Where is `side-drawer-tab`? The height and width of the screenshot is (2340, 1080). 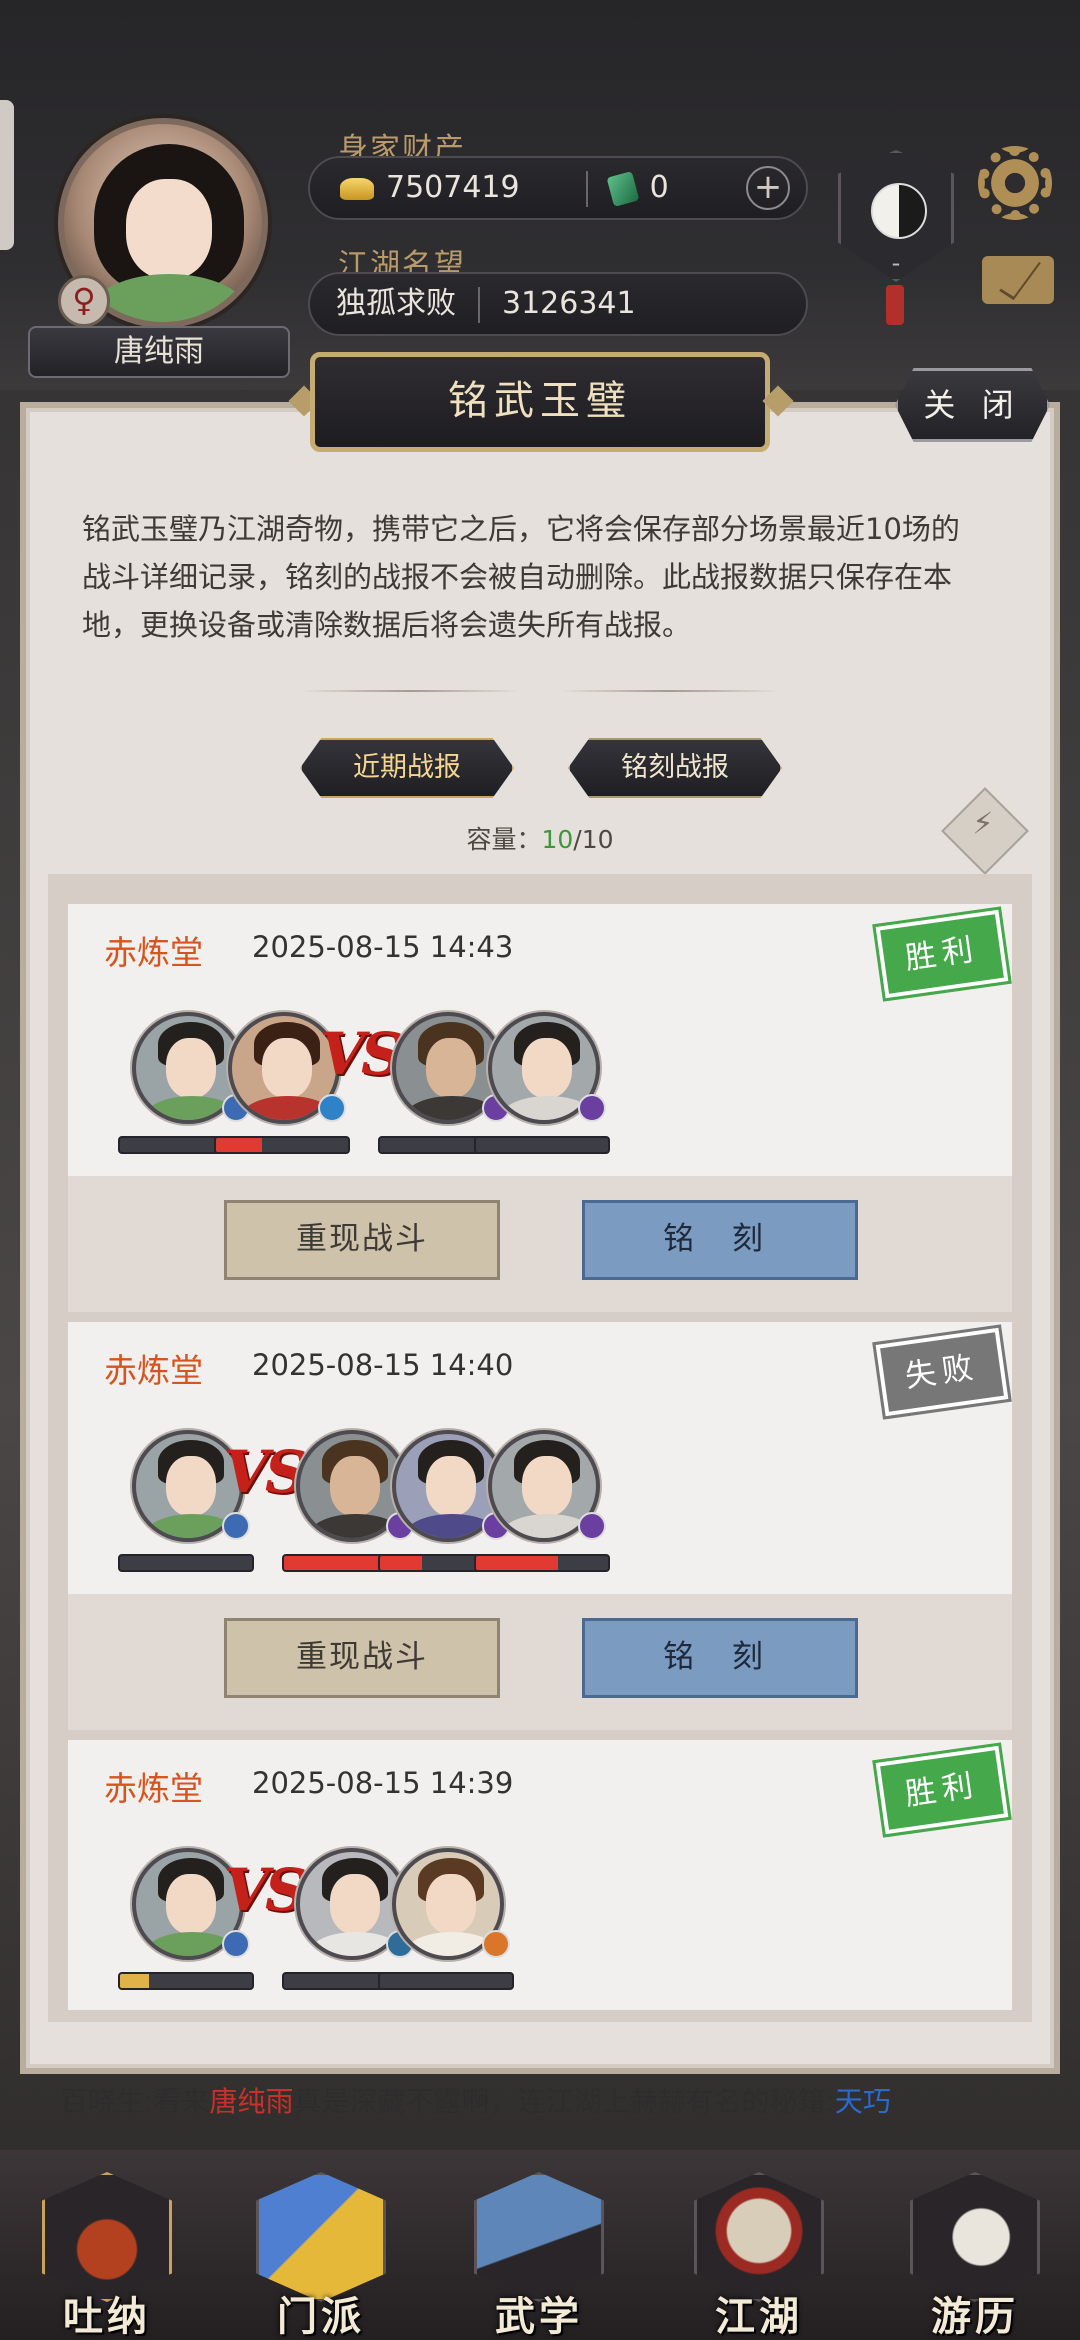 side-drawer-tab is located at coordinates (7, 175).